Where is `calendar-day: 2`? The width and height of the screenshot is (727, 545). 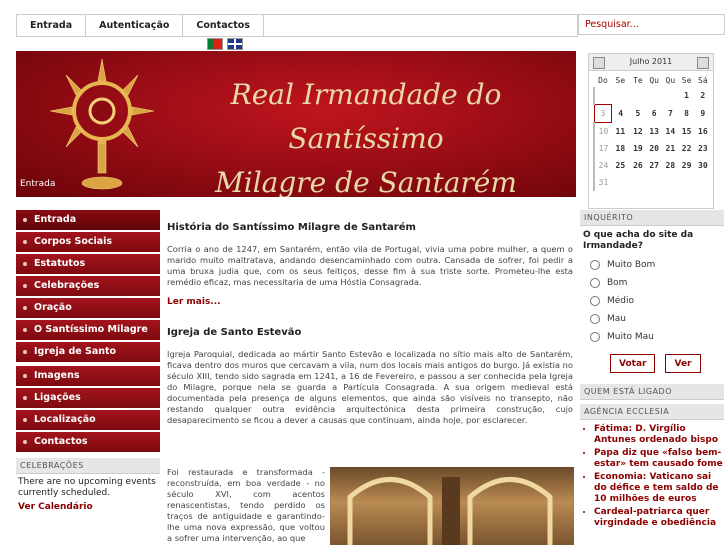 calendar-day: 2 is located at coordinates (703, 96).